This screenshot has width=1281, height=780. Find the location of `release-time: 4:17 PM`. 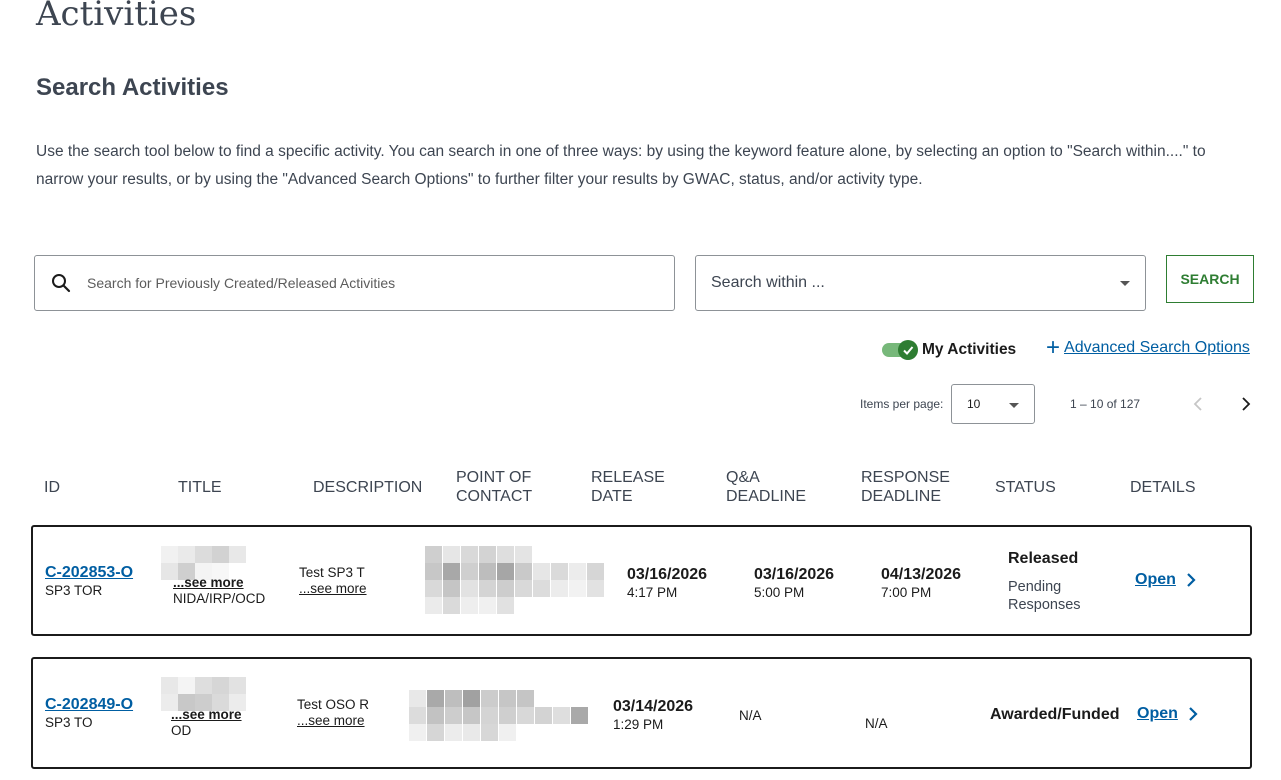

release-time: 4:17 PM is located at coordinates (652, 592).